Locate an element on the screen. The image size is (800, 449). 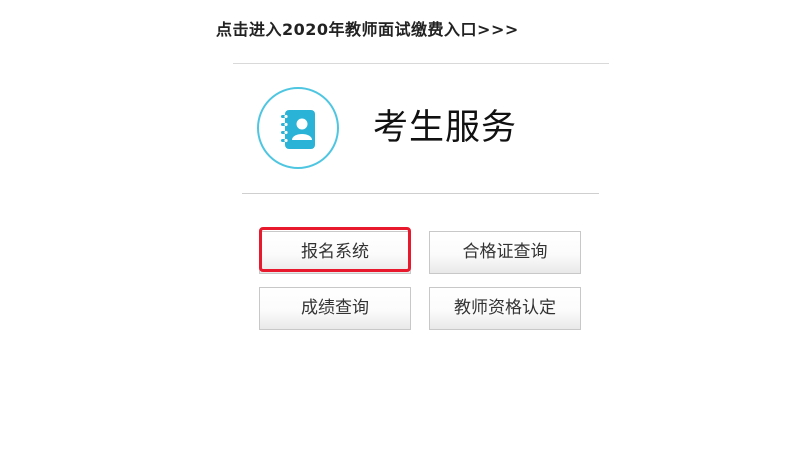
top-divider is located at coordinates (421, 63).